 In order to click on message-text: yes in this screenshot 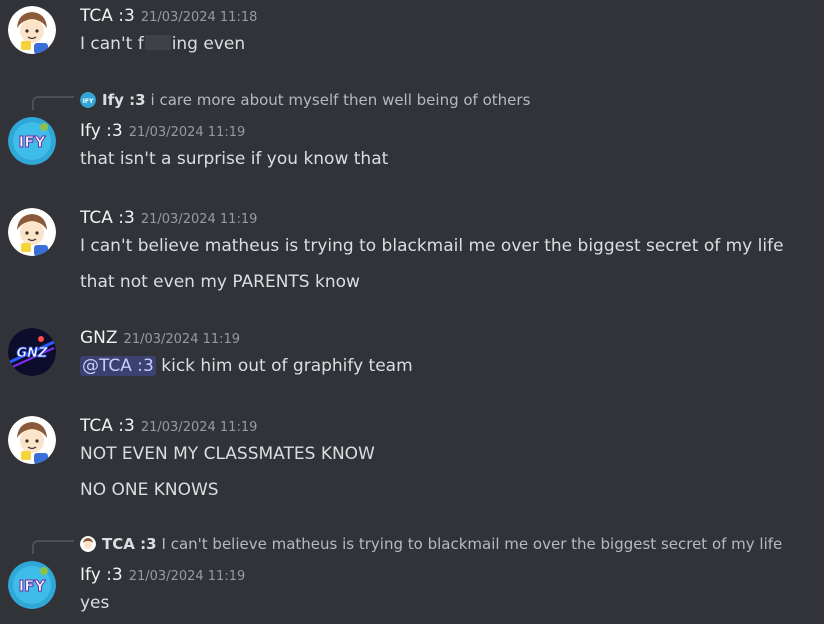, I will do `click(95, 603)`.